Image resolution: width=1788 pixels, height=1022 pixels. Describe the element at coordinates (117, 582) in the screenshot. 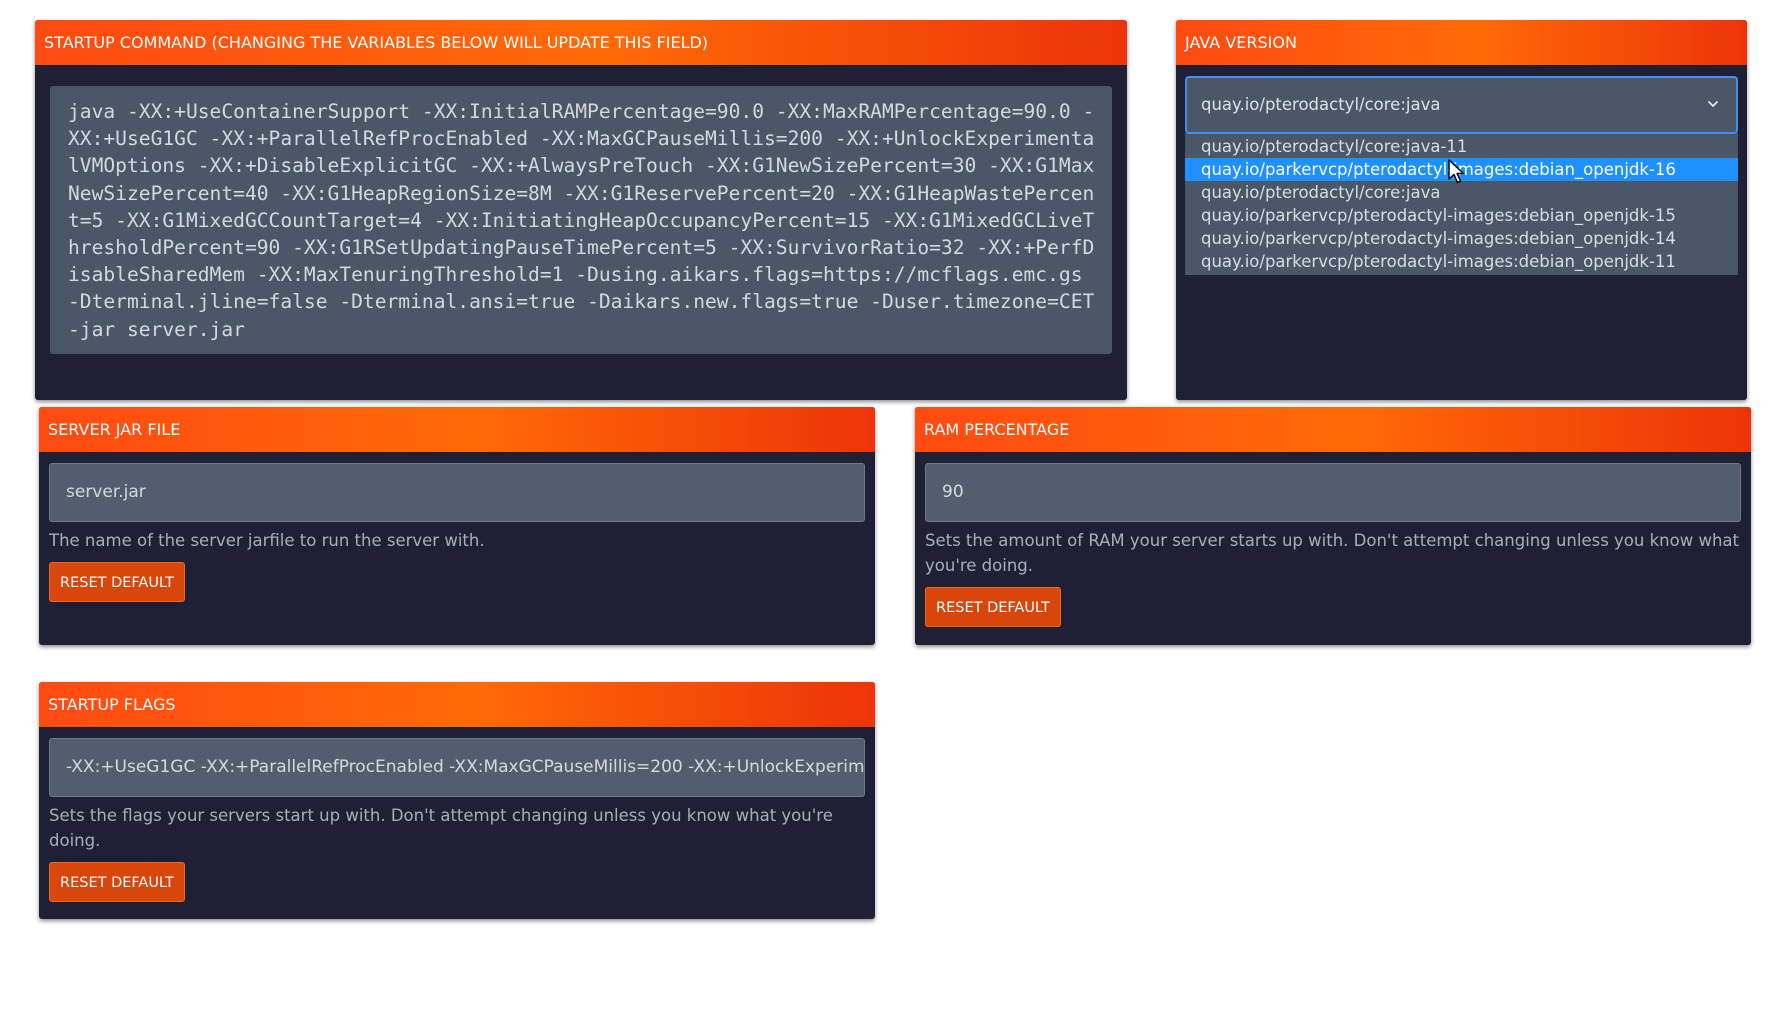

I see `server-jar-reset-button: RESET DEFAULT` at that location.